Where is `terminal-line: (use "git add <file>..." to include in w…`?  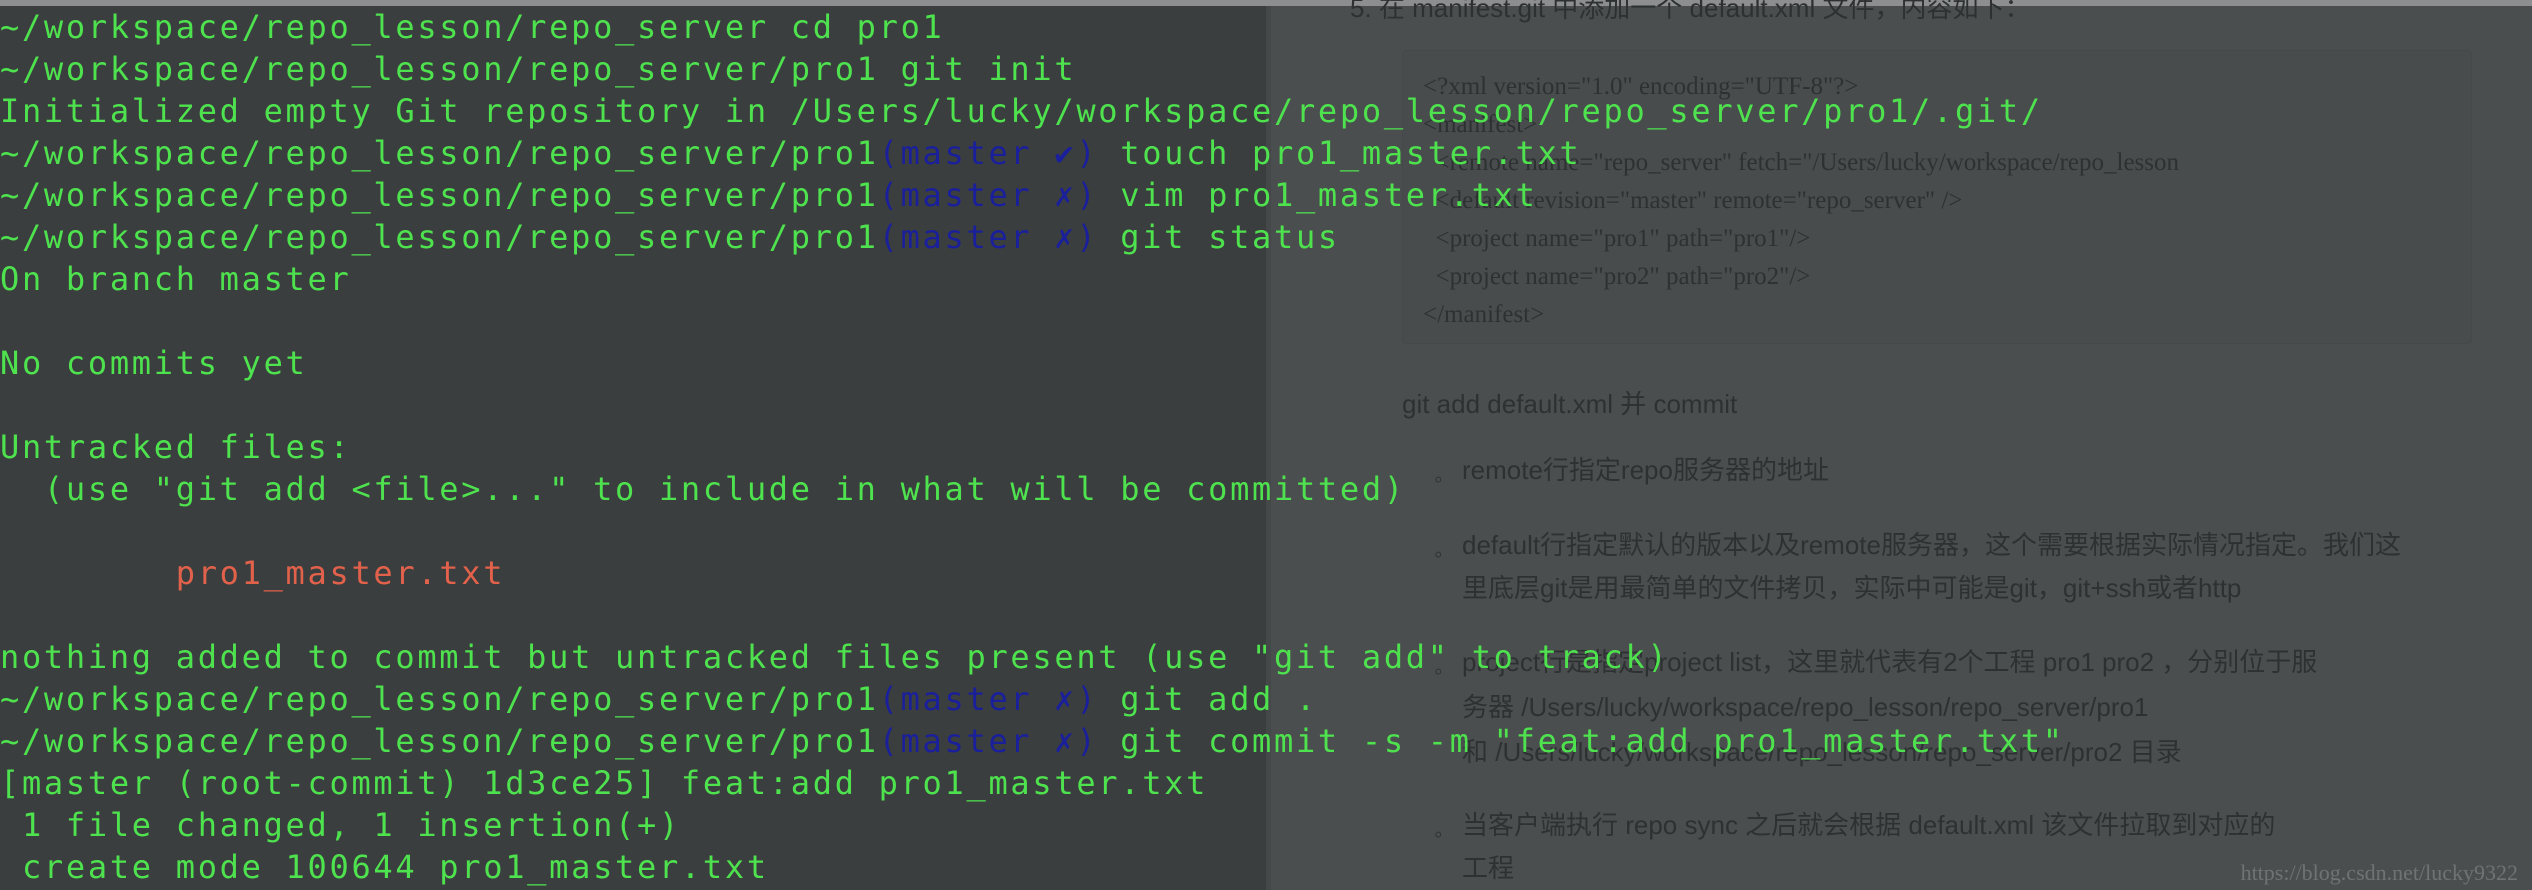 terminal-line: (use "git add <file>..." to include in w… is located at coordinates (701, 489).